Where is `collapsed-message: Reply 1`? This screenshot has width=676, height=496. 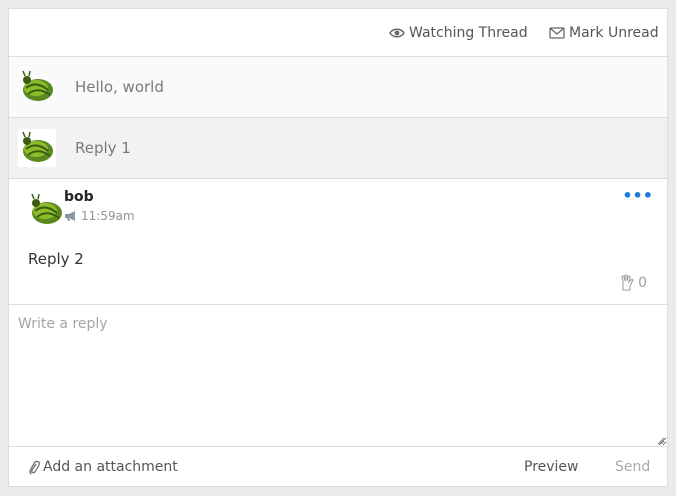
collapsed-message: Reply 1 is located at coordinates (338, 148).